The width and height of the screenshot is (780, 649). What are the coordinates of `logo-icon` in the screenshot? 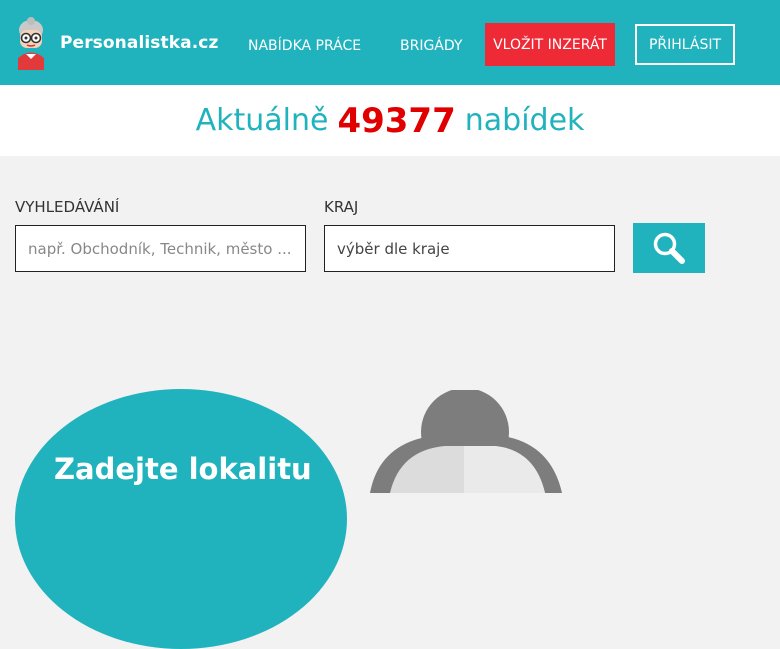 It's located at (31, 43).